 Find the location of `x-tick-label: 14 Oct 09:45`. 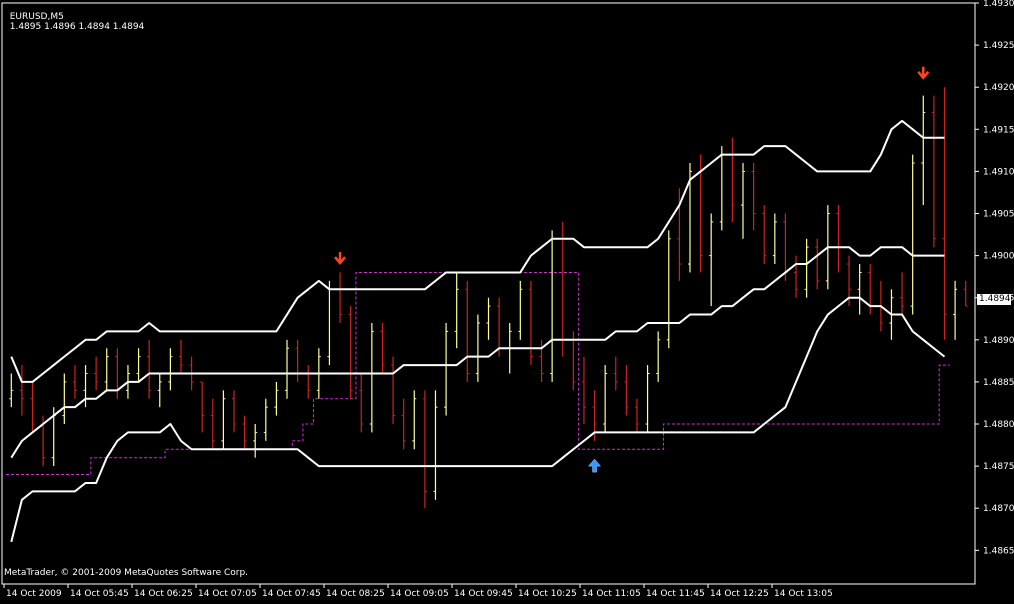

x-tick-label: 14 Oct 09:45 is located at coordinates (483, 594).